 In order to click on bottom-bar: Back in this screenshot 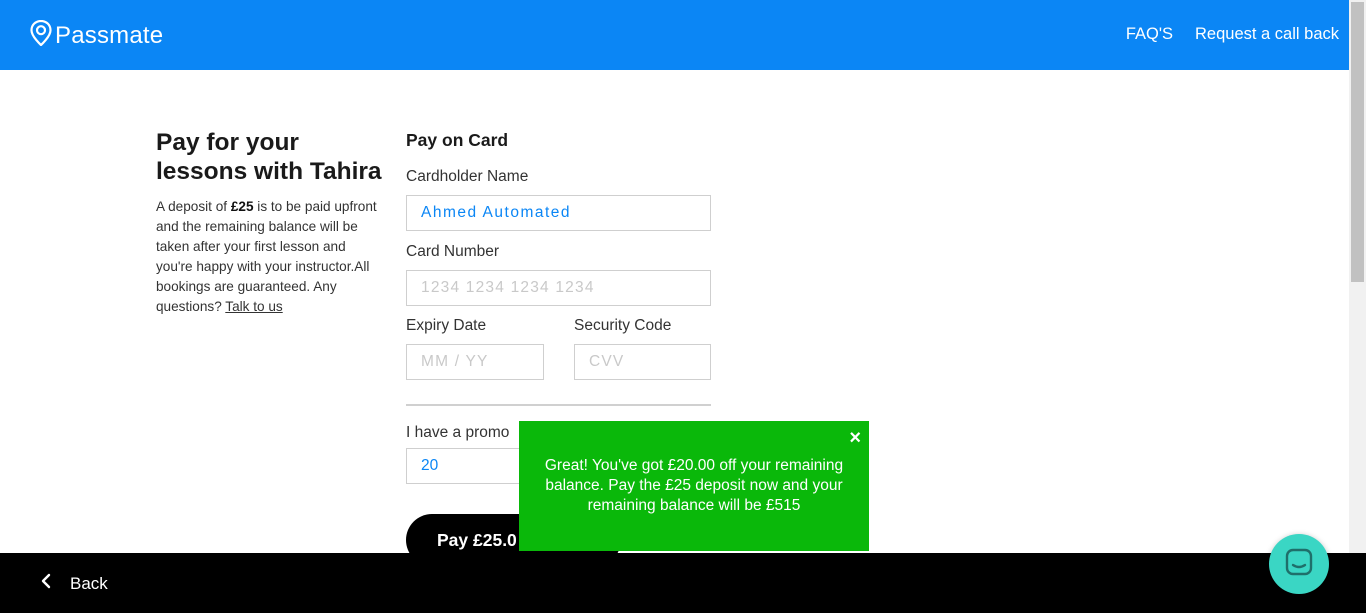, I will do `click(683, 583)`.